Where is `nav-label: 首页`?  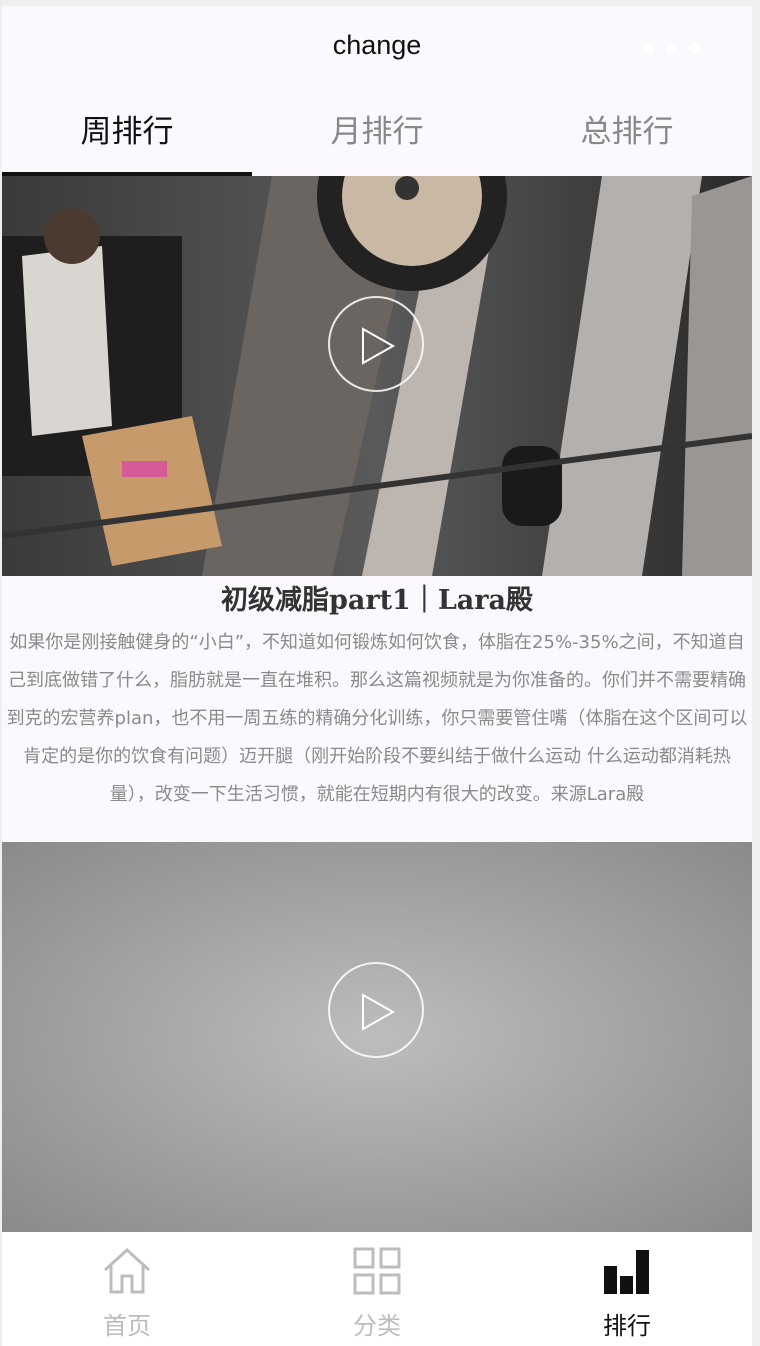 nav-label: 首页 is located at coordinates (127, 1326).